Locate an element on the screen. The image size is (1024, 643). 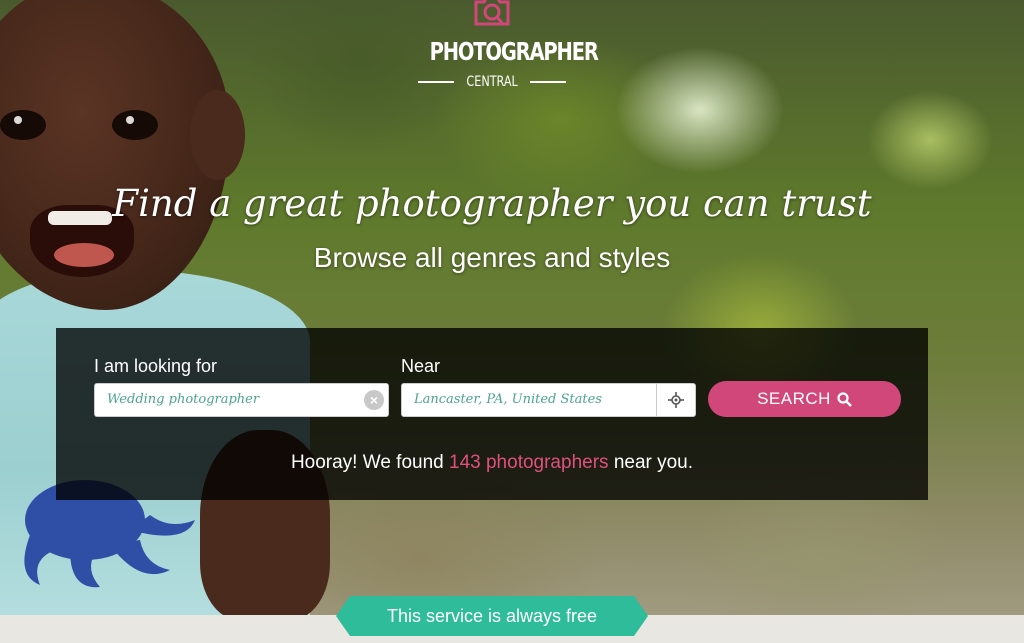
clear-icon: × is located at coordinates (374, 400).